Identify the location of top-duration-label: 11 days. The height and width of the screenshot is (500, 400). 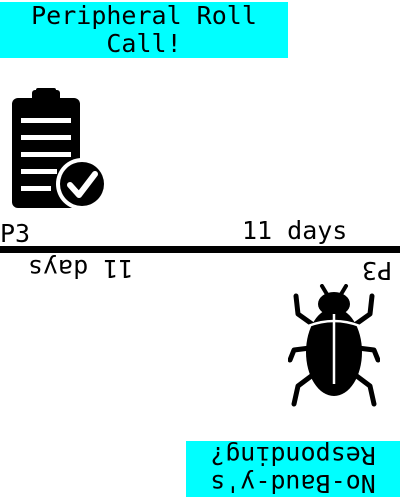
(295, 230).